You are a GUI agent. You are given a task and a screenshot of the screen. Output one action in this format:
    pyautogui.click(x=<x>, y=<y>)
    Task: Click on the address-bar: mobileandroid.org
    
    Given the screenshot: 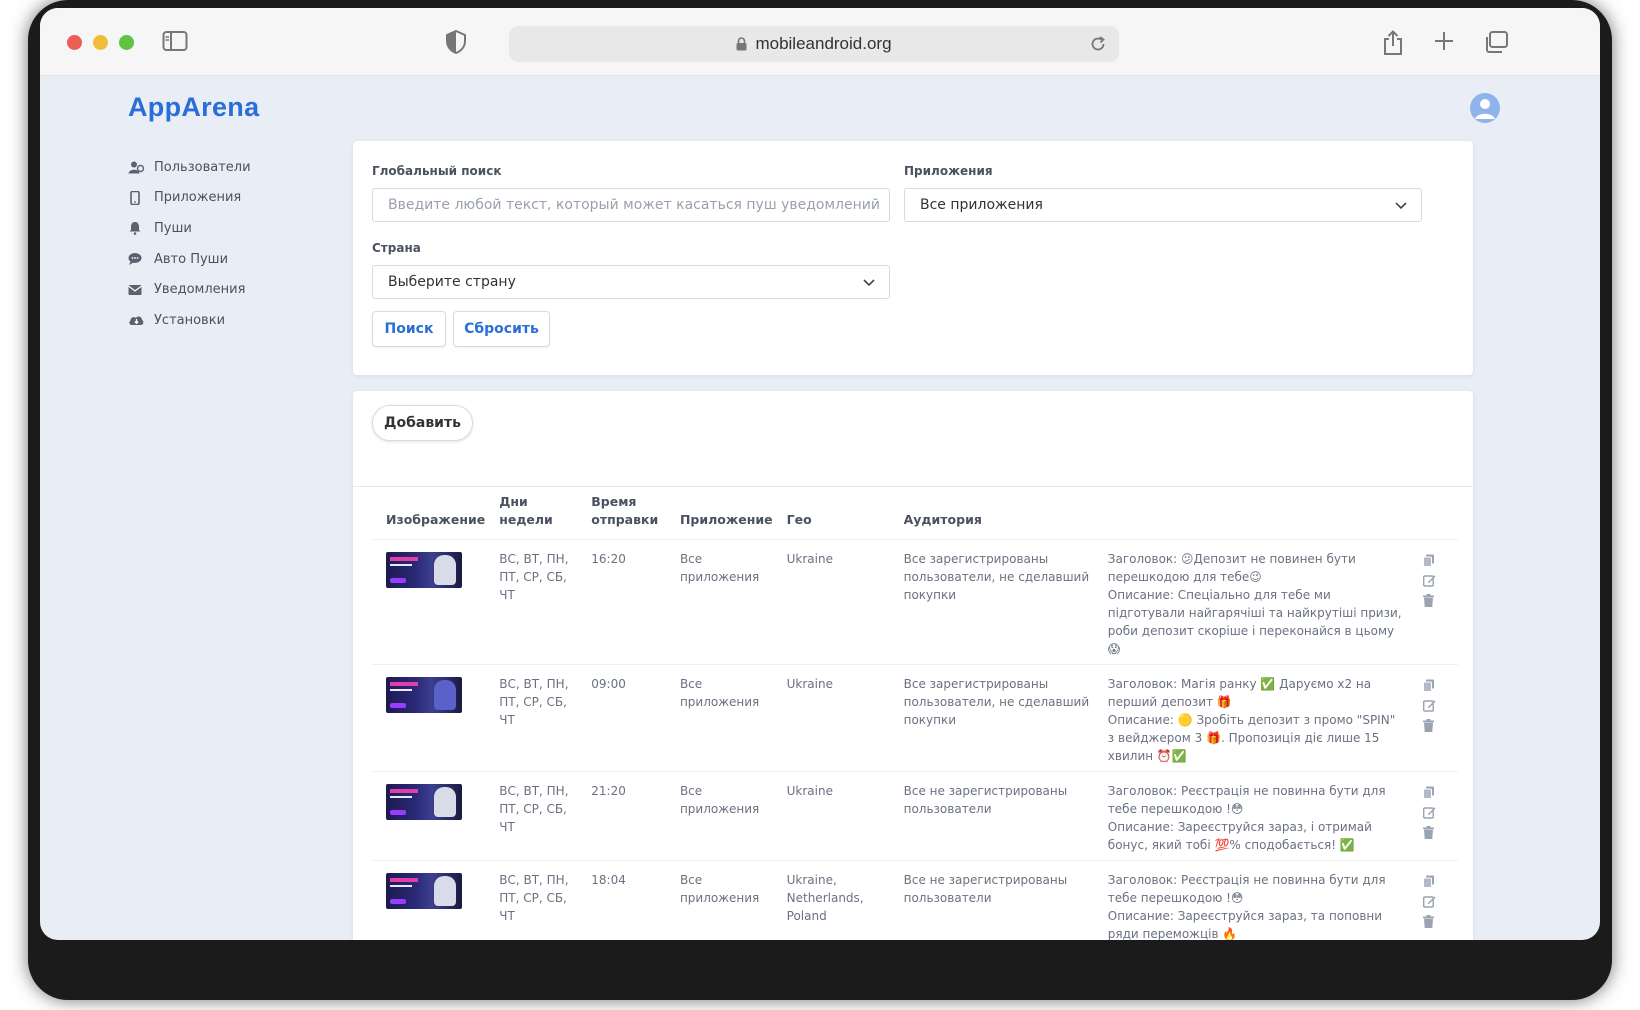 What is the action you would take?
    pyautogui.click(x=814, y=44)
    